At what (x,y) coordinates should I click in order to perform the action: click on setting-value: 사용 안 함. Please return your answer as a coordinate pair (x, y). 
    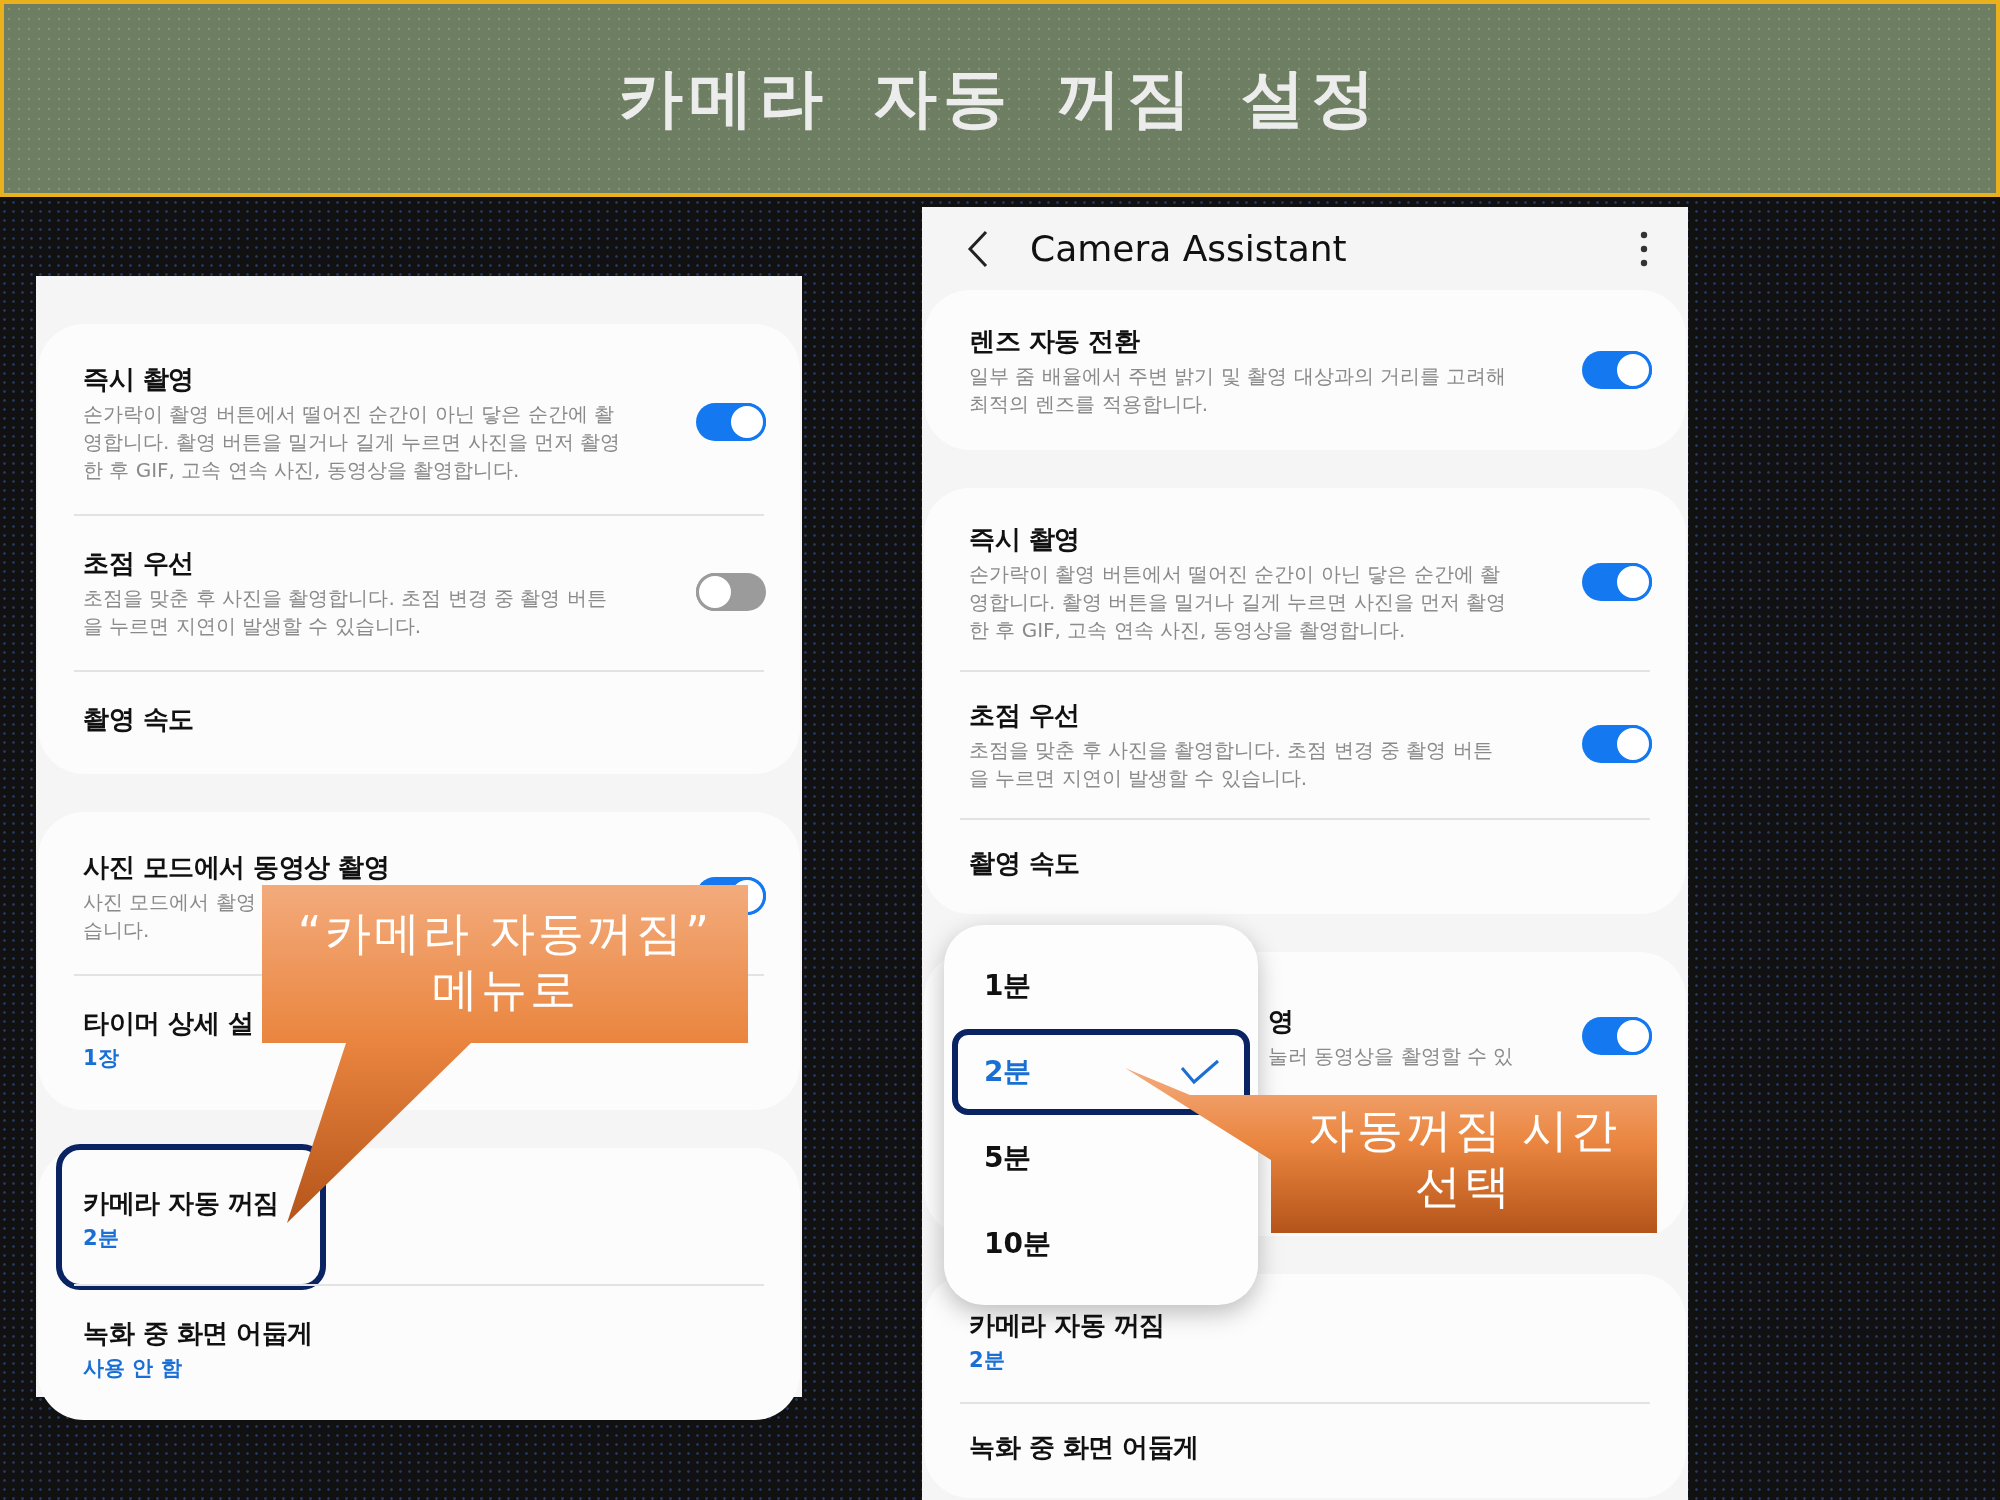
    Looking at the image, I should click on (132, 1368).